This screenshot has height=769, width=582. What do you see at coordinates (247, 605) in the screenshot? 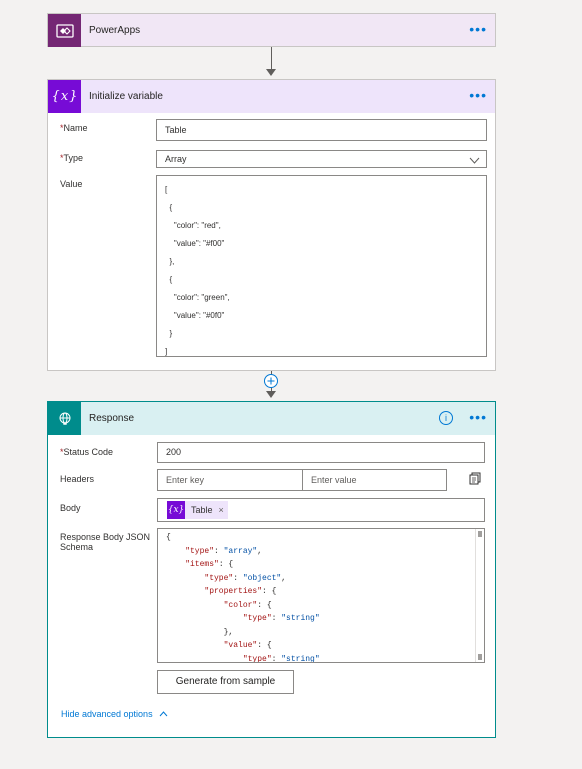
I see `schema-line: "color": {` at bounding box center [247, 605].